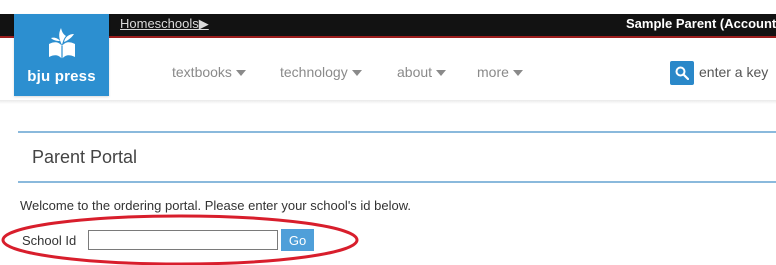  Describe the element at coordinates (701, 23) in the screenshot. I see `account-user-label: Sample Parent (Account` at that location.